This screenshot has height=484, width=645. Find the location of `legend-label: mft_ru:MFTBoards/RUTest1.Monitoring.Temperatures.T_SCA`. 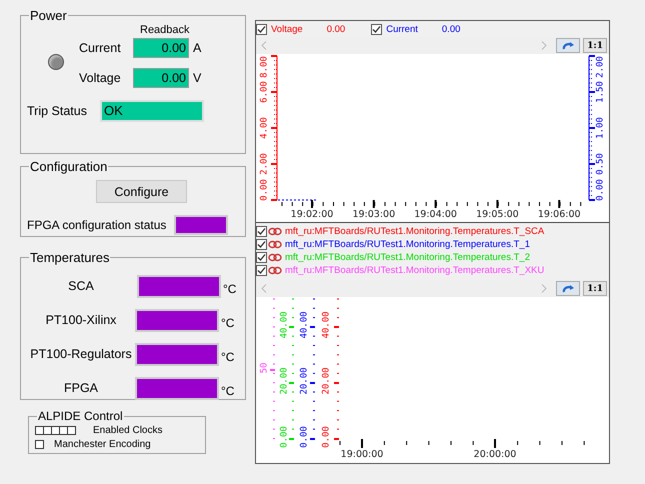

legend-label: mft_ru:MFTBoards/RUTest1.Monitoring.Temperatures.T_SCA is located at coordinates (414, 231).